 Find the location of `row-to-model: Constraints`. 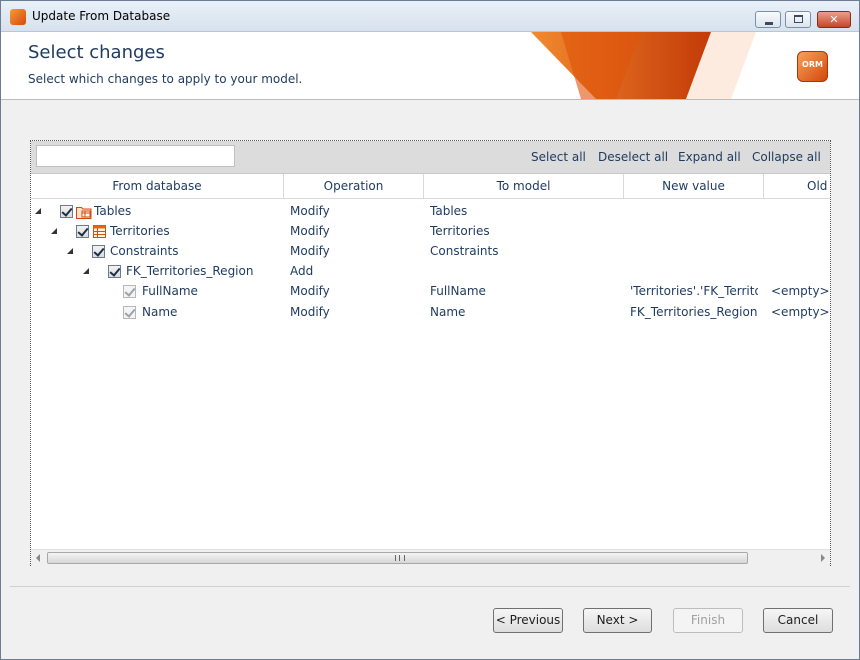

row-to-model: Constraints is located at coordinates (464, 251).